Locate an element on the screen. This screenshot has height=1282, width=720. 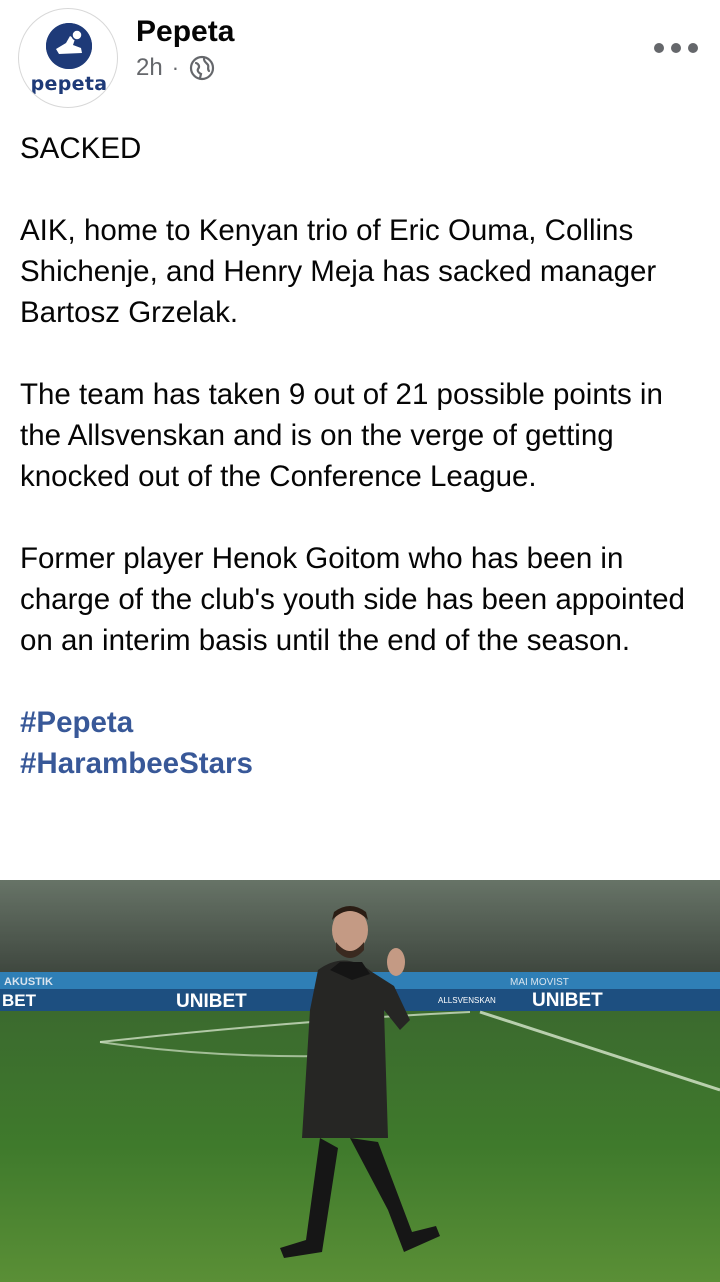
post-meta: 2h · is located at coordinates (175, 68).